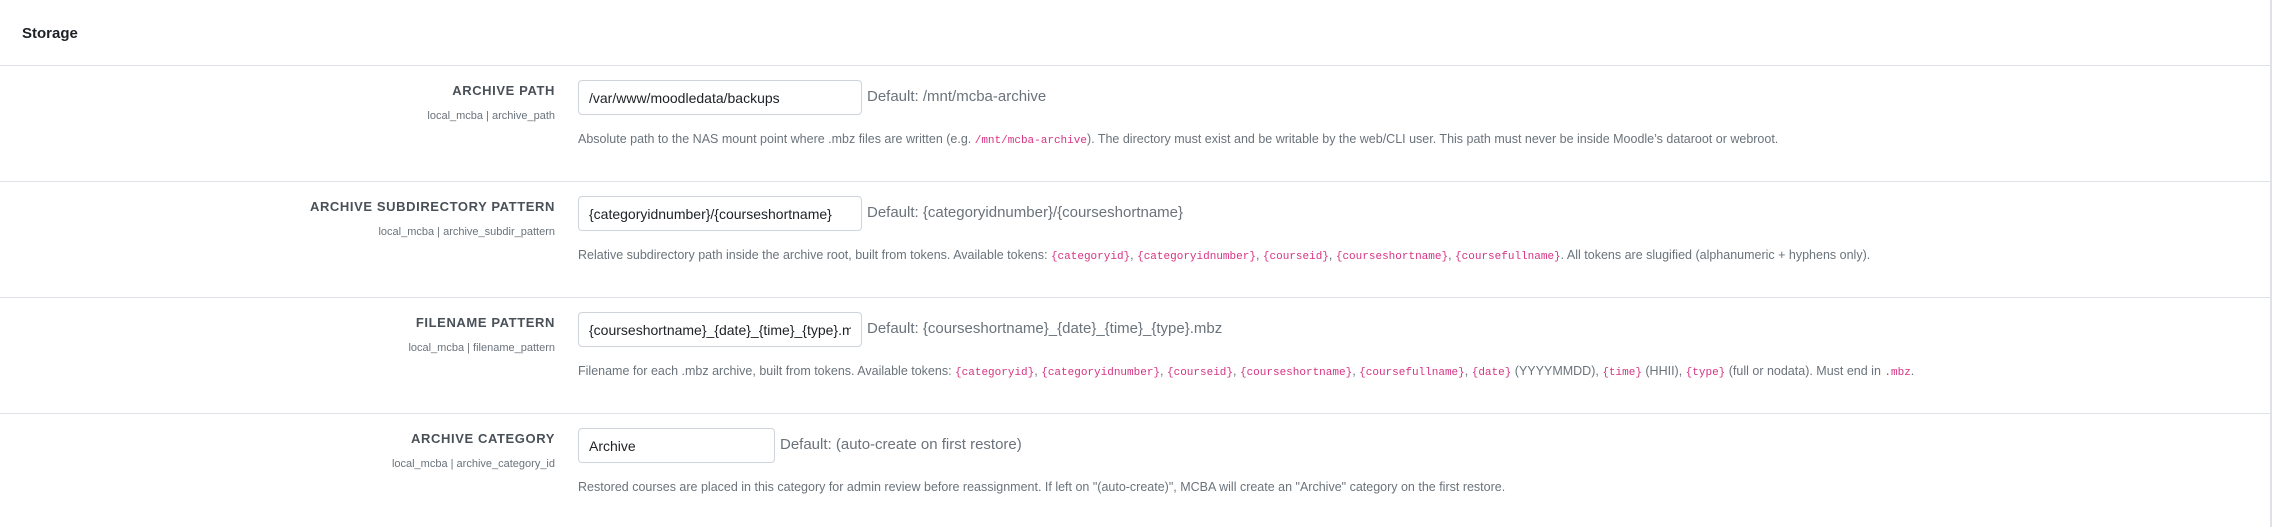 This screenshot has width=2283, height=529. What do you see at coordinates (50, 33) in the screenshot?
I see `section-title: Storage` at bounding box center [50, 33].